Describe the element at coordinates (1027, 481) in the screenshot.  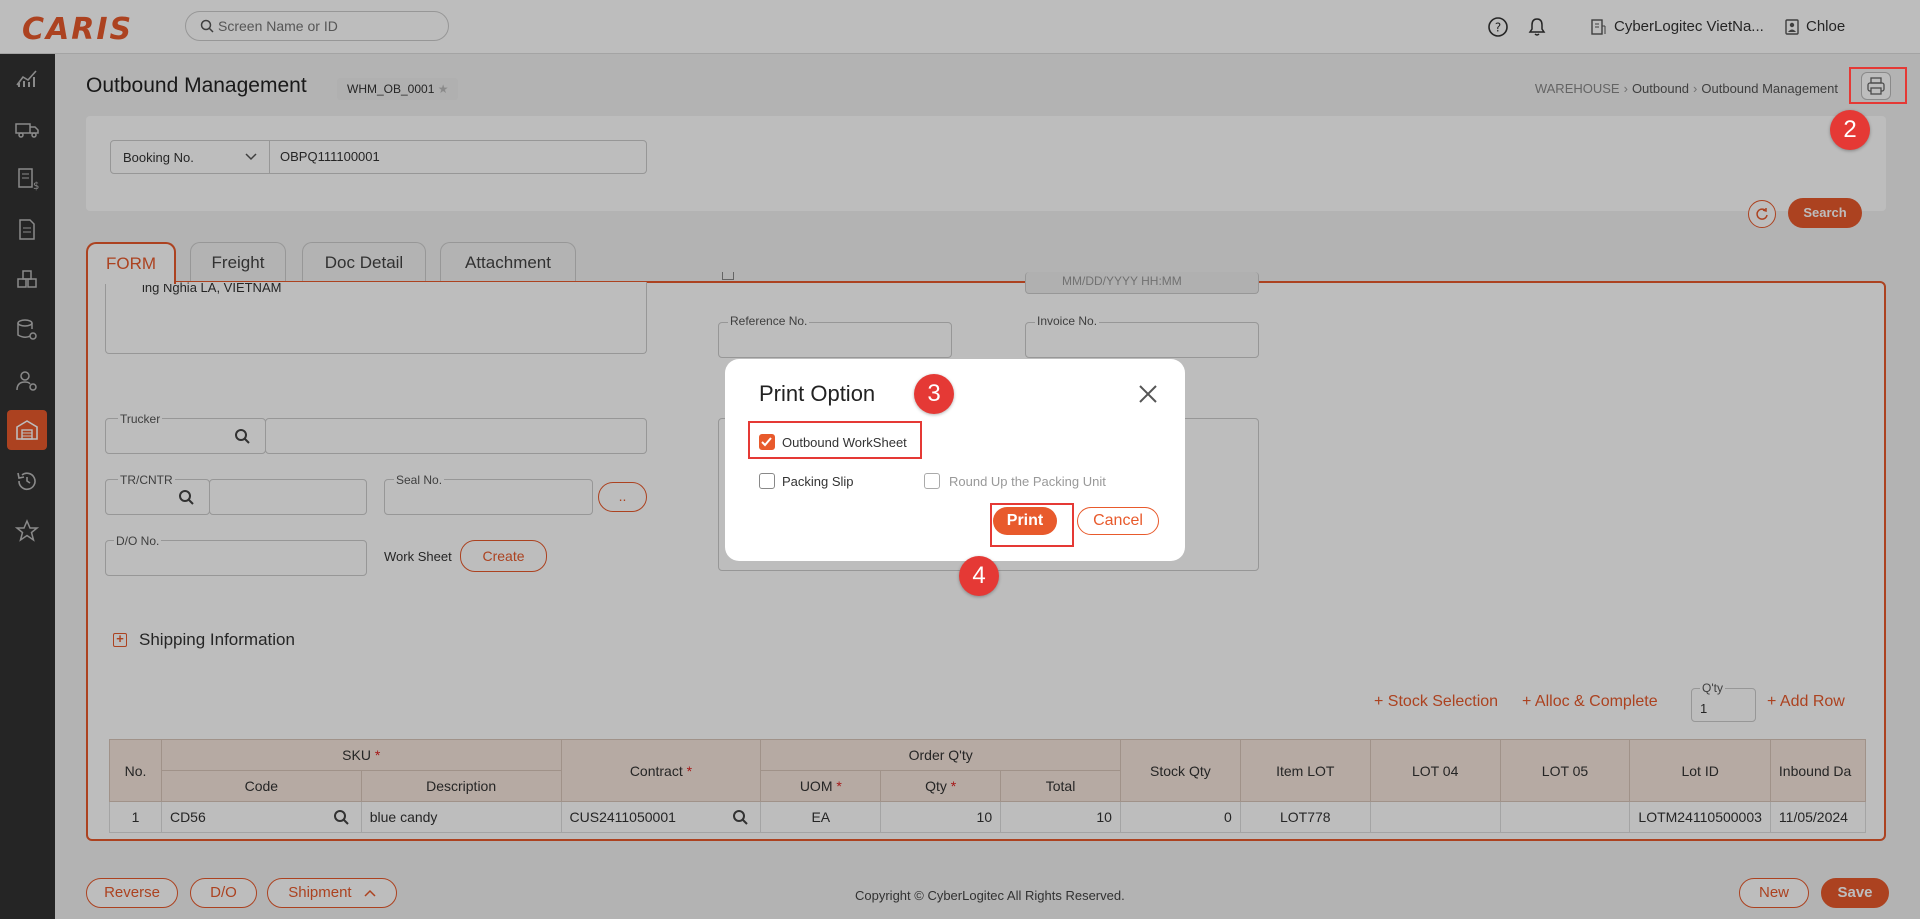
I see `round-up-packing-unit-label: Round Up the Packing Unit` at that location.